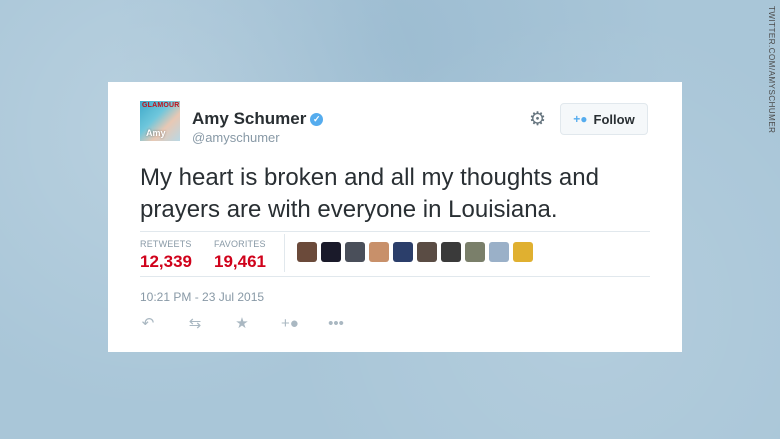  What do you see at coordinates (395, 231) in the screenshot?
I see `stats-top-divider` at bounding box center [395, 231].